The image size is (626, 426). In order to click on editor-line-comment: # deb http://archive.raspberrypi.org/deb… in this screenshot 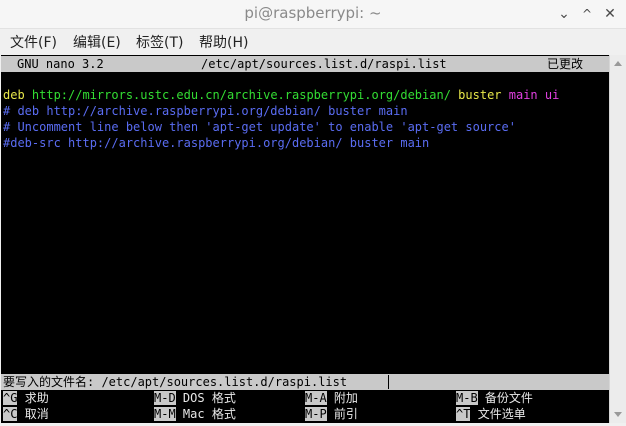, I will do `click(205, 111)`.